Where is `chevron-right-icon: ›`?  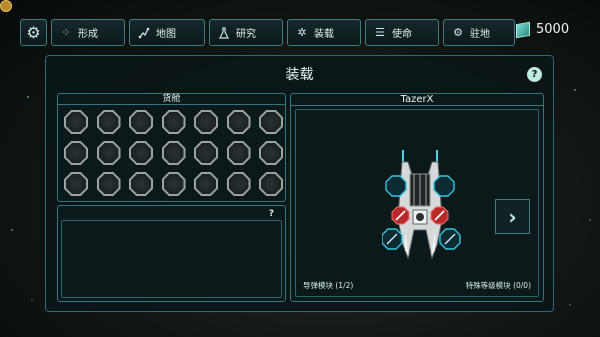 chevron-right-icon: › is located at coordinates (512, 216).